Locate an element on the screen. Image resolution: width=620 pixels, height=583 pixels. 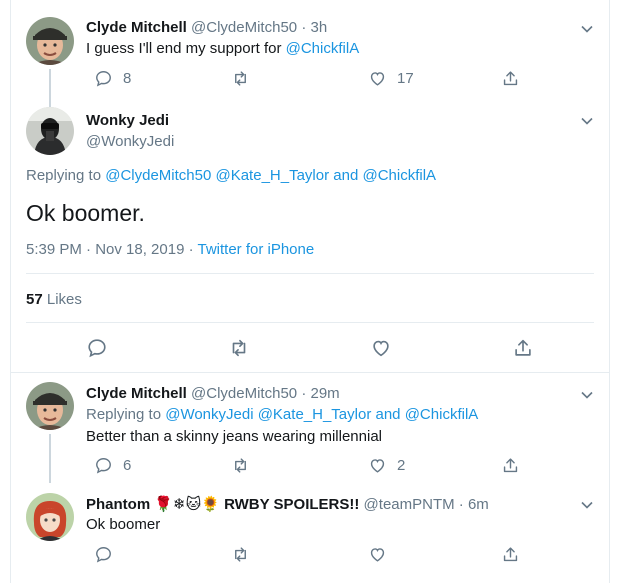
display-name: Wonky Jedi is located at coordinates (127, 120).